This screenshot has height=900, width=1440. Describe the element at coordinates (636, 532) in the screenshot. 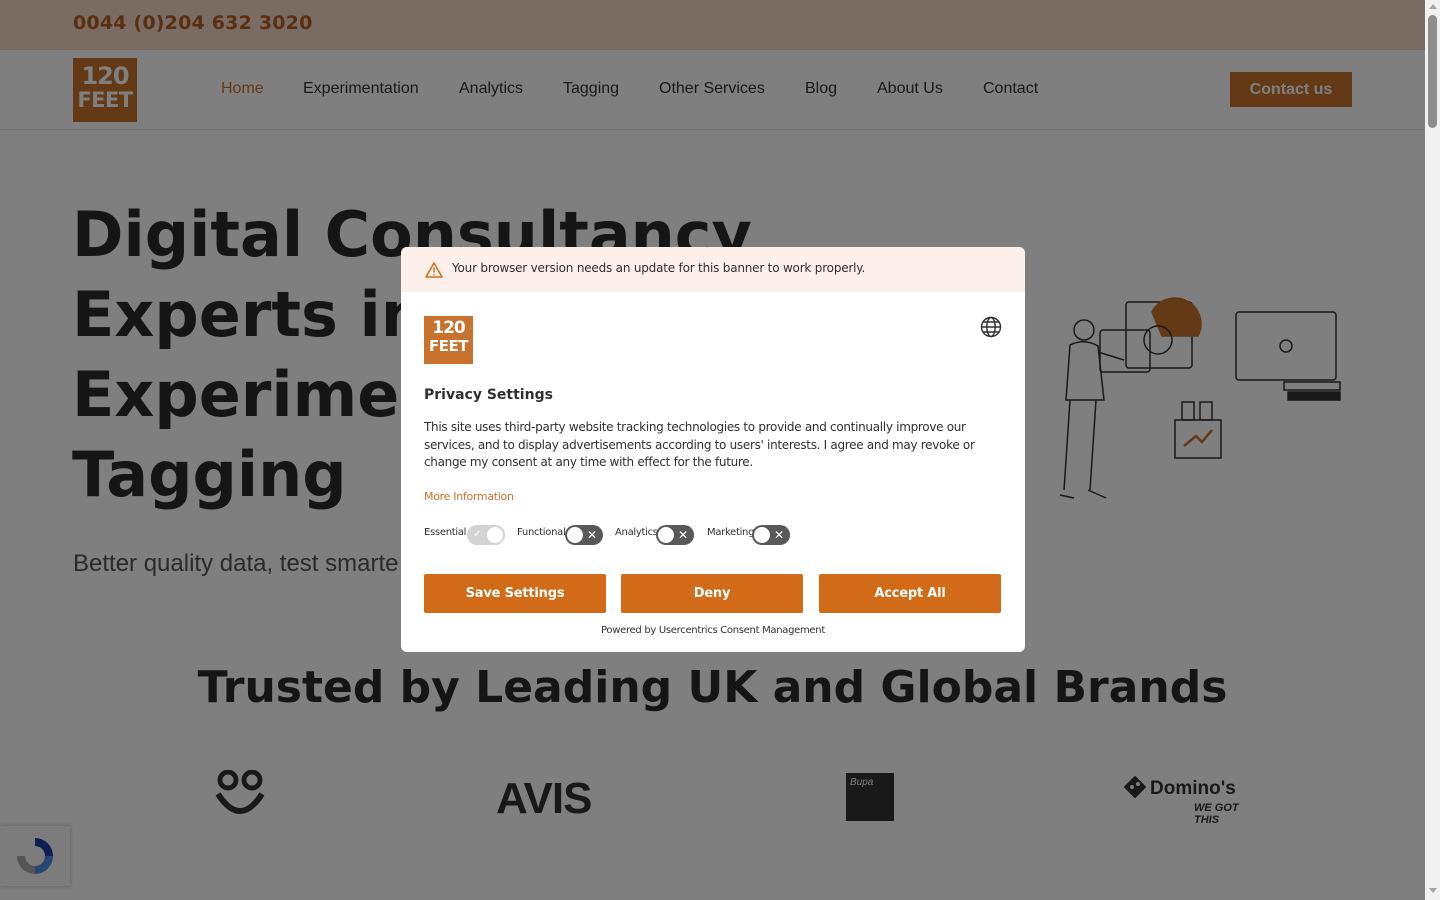

I see `toggle-label-analytics: Analytics` at that location.